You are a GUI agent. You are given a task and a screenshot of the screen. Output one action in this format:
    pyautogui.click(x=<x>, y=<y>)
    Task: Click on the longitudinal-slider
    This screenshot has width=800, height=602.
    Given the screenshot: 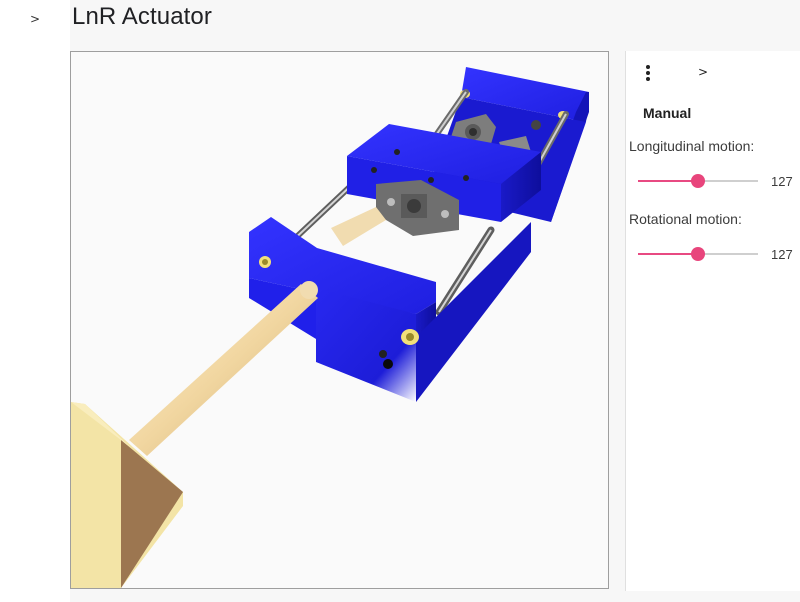 What is the action you would take?
    pyautogui.click(x=698, y=181)
    